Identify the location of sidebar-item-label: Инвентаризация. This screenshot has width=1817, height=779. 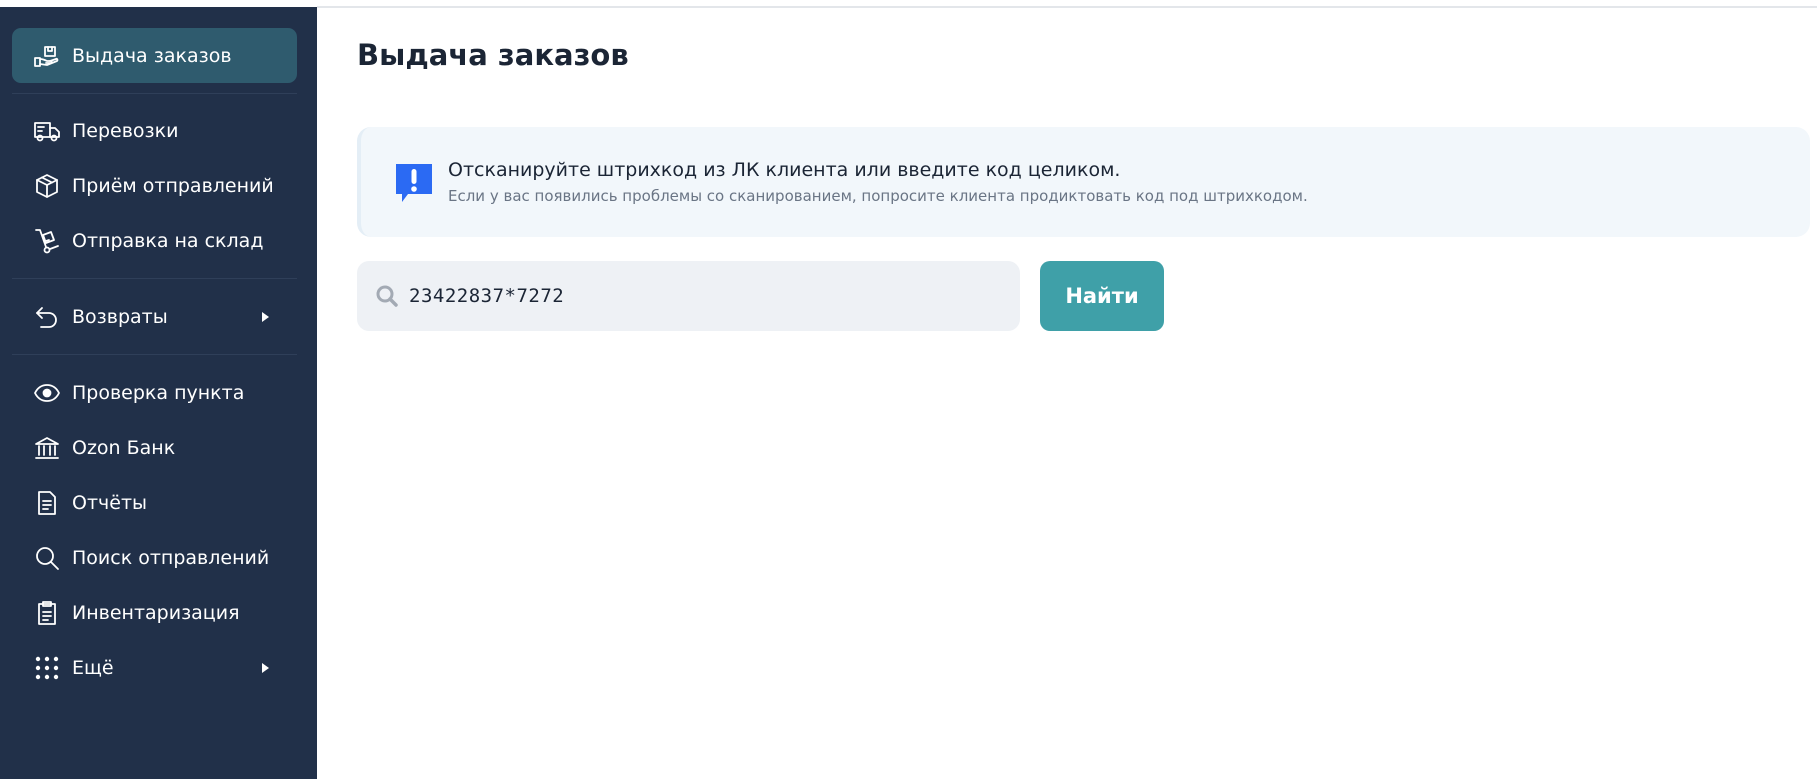
(156, 612).